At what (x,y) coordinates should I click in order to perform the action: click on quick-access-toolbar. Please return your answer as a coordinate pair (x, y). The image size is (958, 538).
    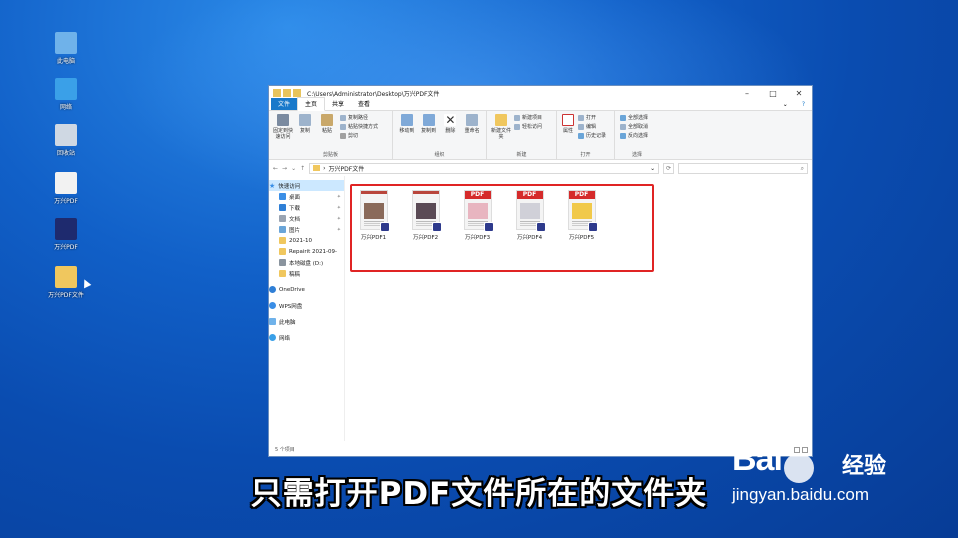
    Looking at the image, I should click on (287, 93).